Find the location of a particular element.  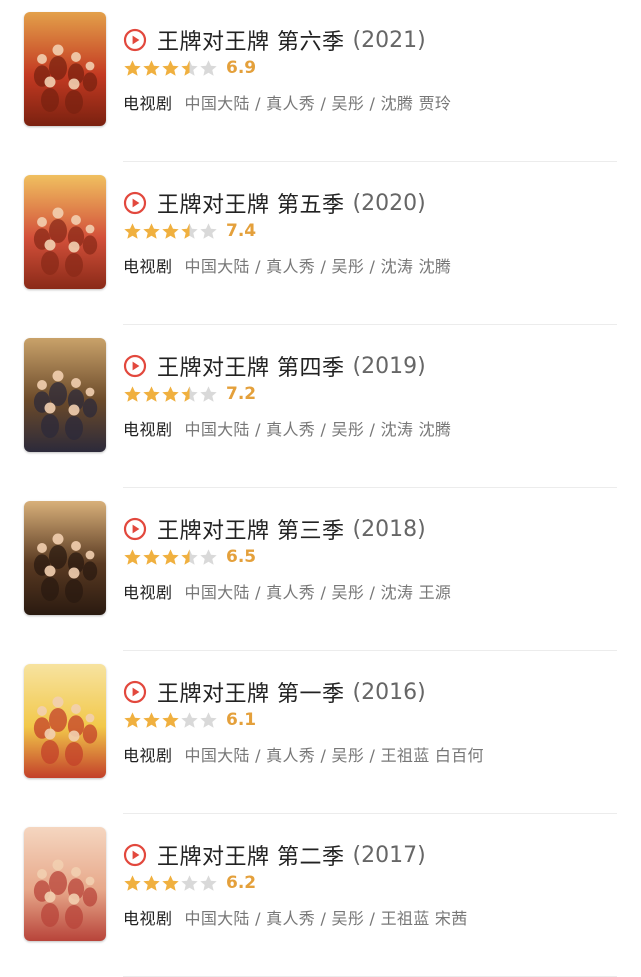

show-year: (2021) is located at coordinates (389, 40).